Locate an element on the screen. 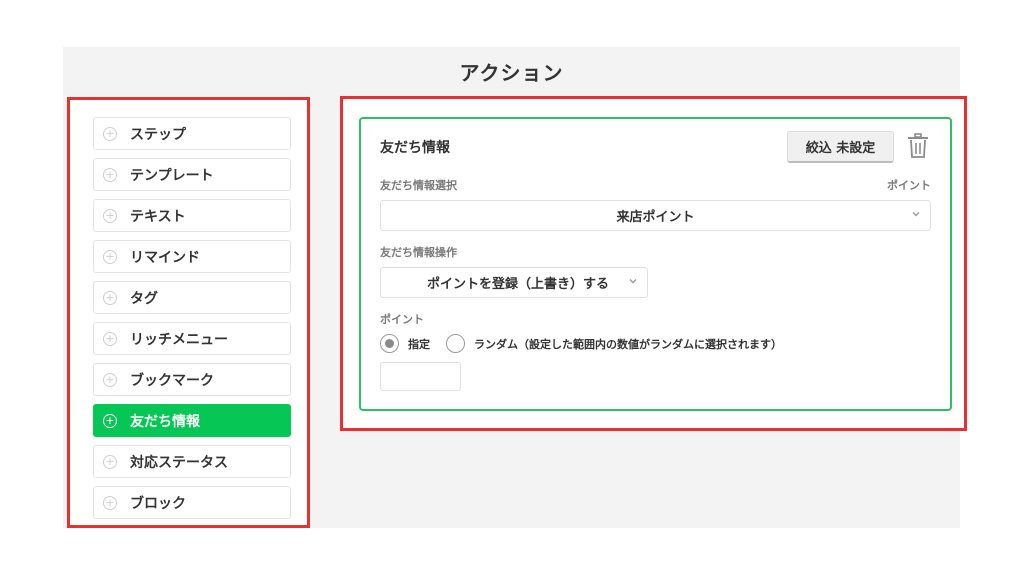  sidebar-item-rich-menu: + リッチメニュー is located at coordinates (192, 338).